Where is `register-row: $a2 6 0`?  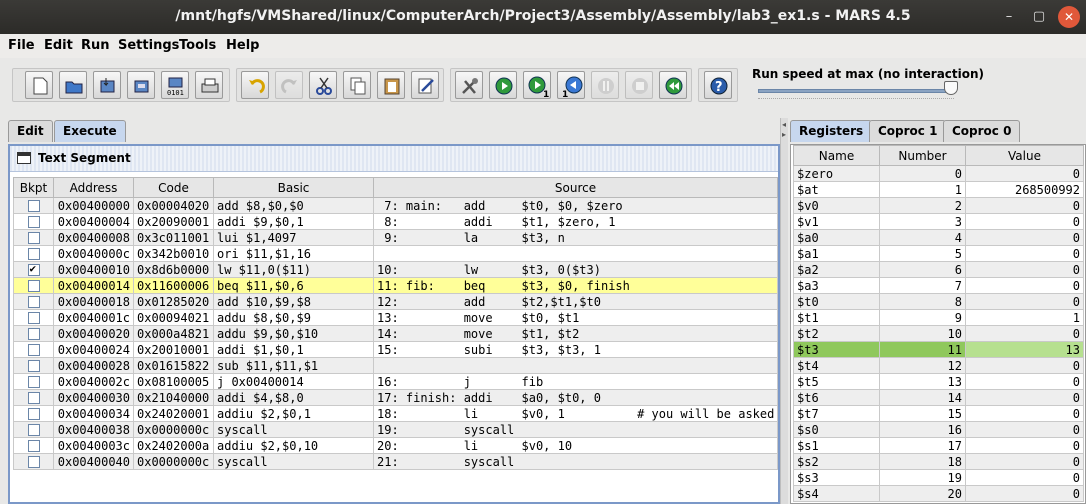 register-row: $a2 6 0 is located at coordinates (938, 269).